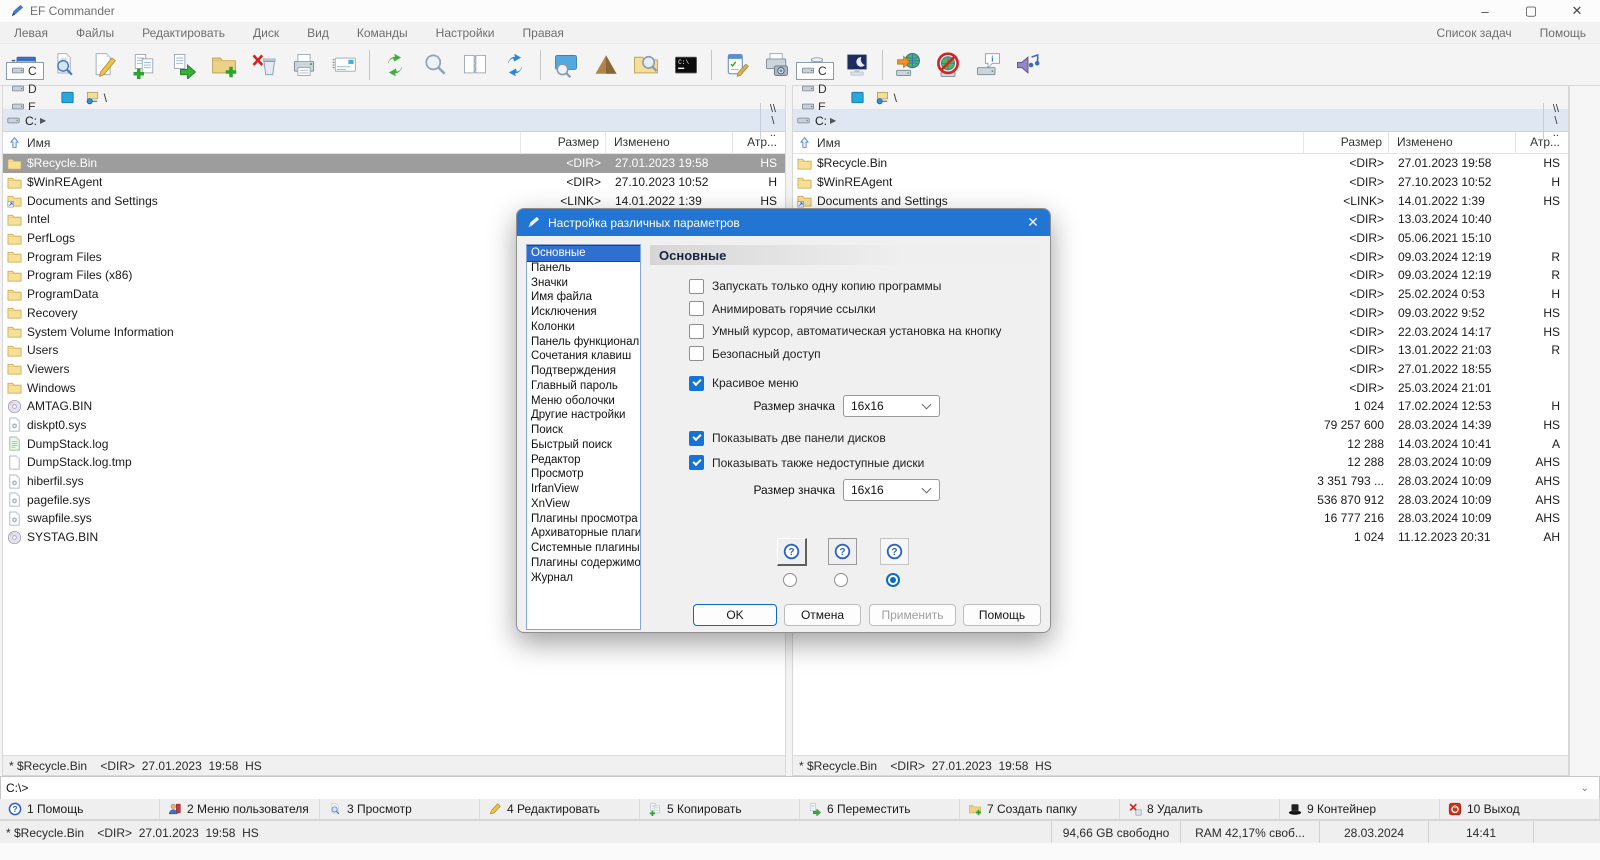  I want to click on drive-button: C, so click(815, 70).